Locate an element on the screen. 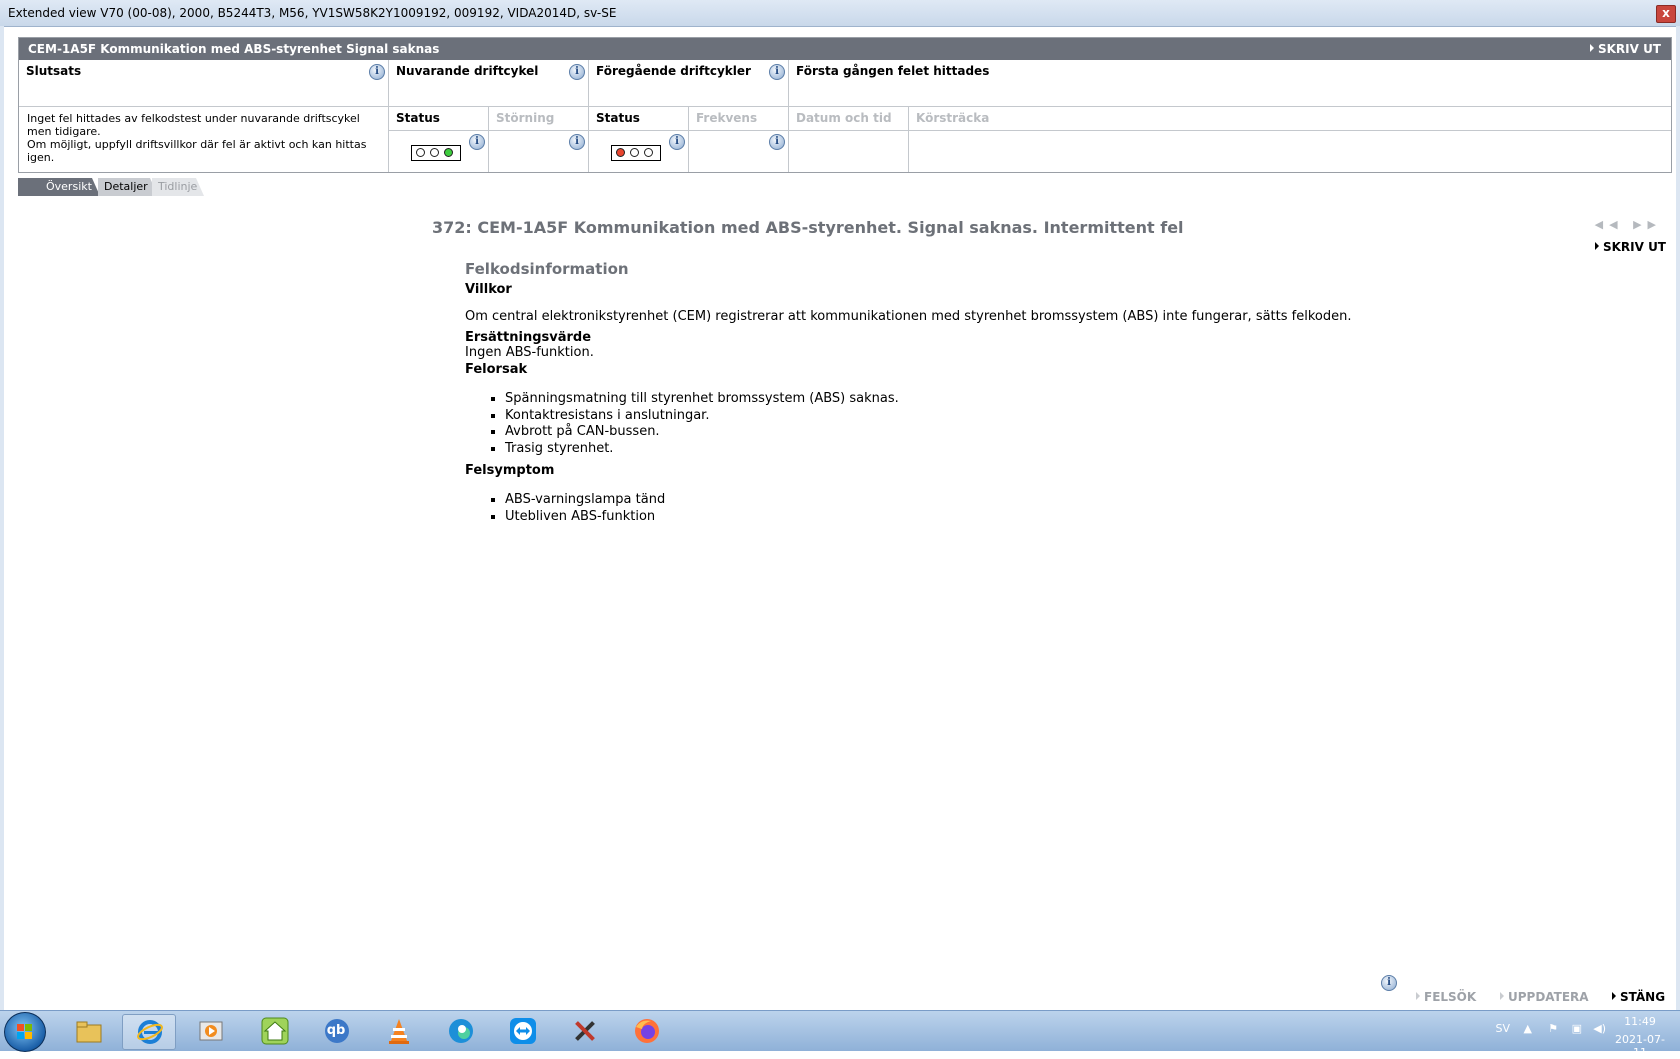 The width and height of the screenshot is (1680, 1059). previous-status-cell: i is located at coordinates (639, 151).